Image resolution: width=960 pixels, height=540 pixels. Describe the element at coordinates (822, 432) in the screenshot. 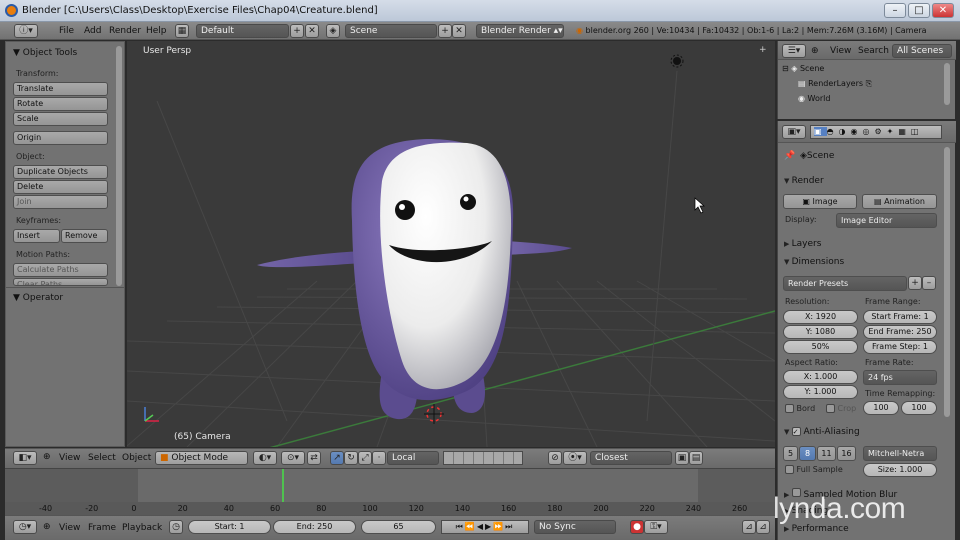

I see `anti-aliasing-panel-header: ▼ ✓ Anti-Aliasing` at that location.